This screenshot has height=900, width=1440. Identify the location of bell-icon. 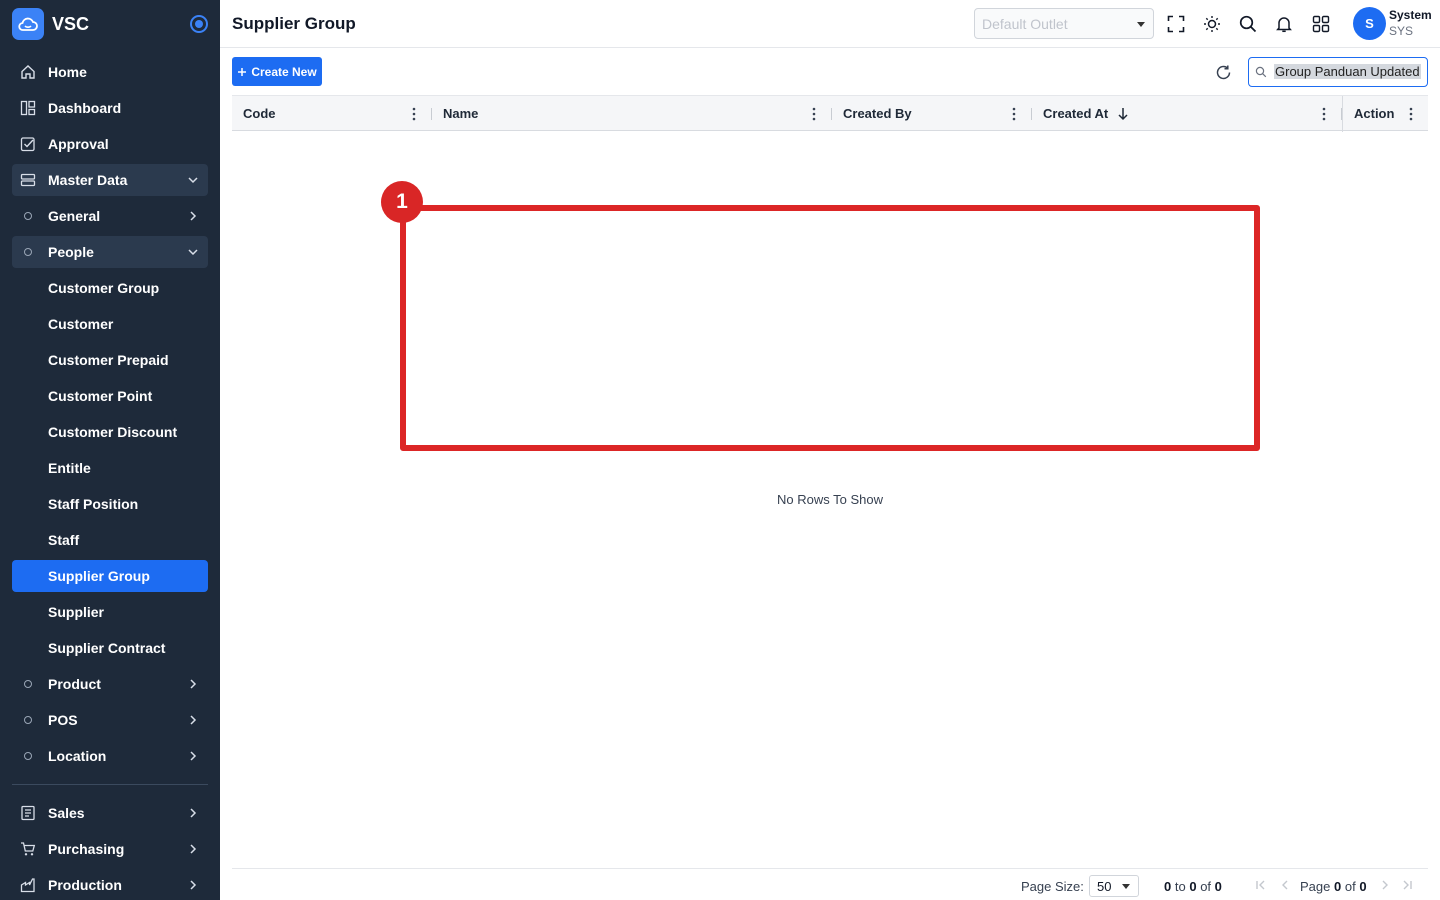
(1284, 24).